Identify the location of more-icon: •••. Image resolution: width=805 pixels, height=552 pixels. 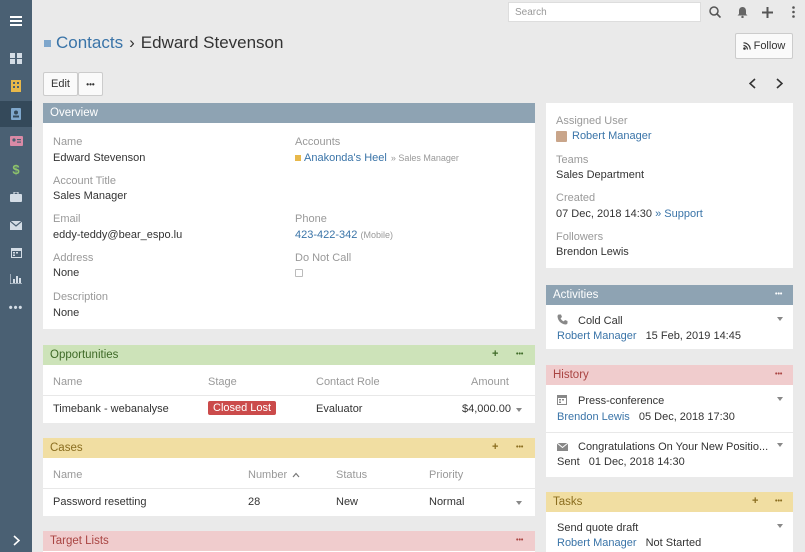
(16, 308).